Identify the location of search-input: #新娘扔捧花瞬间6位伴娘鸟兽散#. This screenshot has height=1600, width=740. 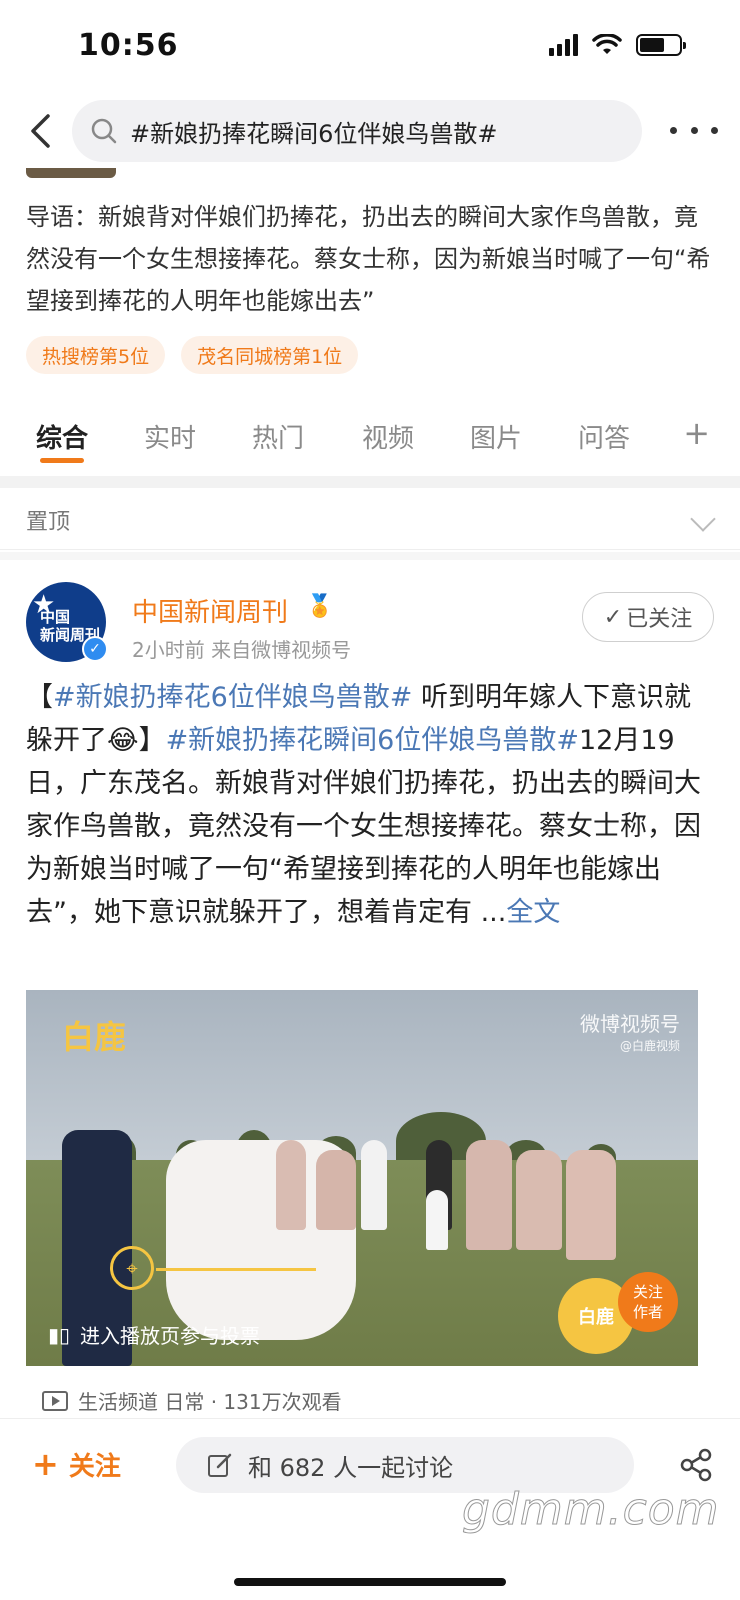
(357, 131).